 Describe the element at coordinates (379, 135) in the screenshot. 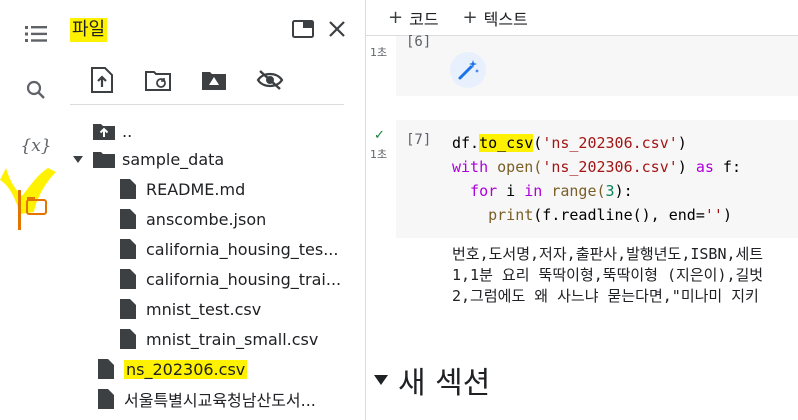

I see `run-success-icon: ✓` at that location.